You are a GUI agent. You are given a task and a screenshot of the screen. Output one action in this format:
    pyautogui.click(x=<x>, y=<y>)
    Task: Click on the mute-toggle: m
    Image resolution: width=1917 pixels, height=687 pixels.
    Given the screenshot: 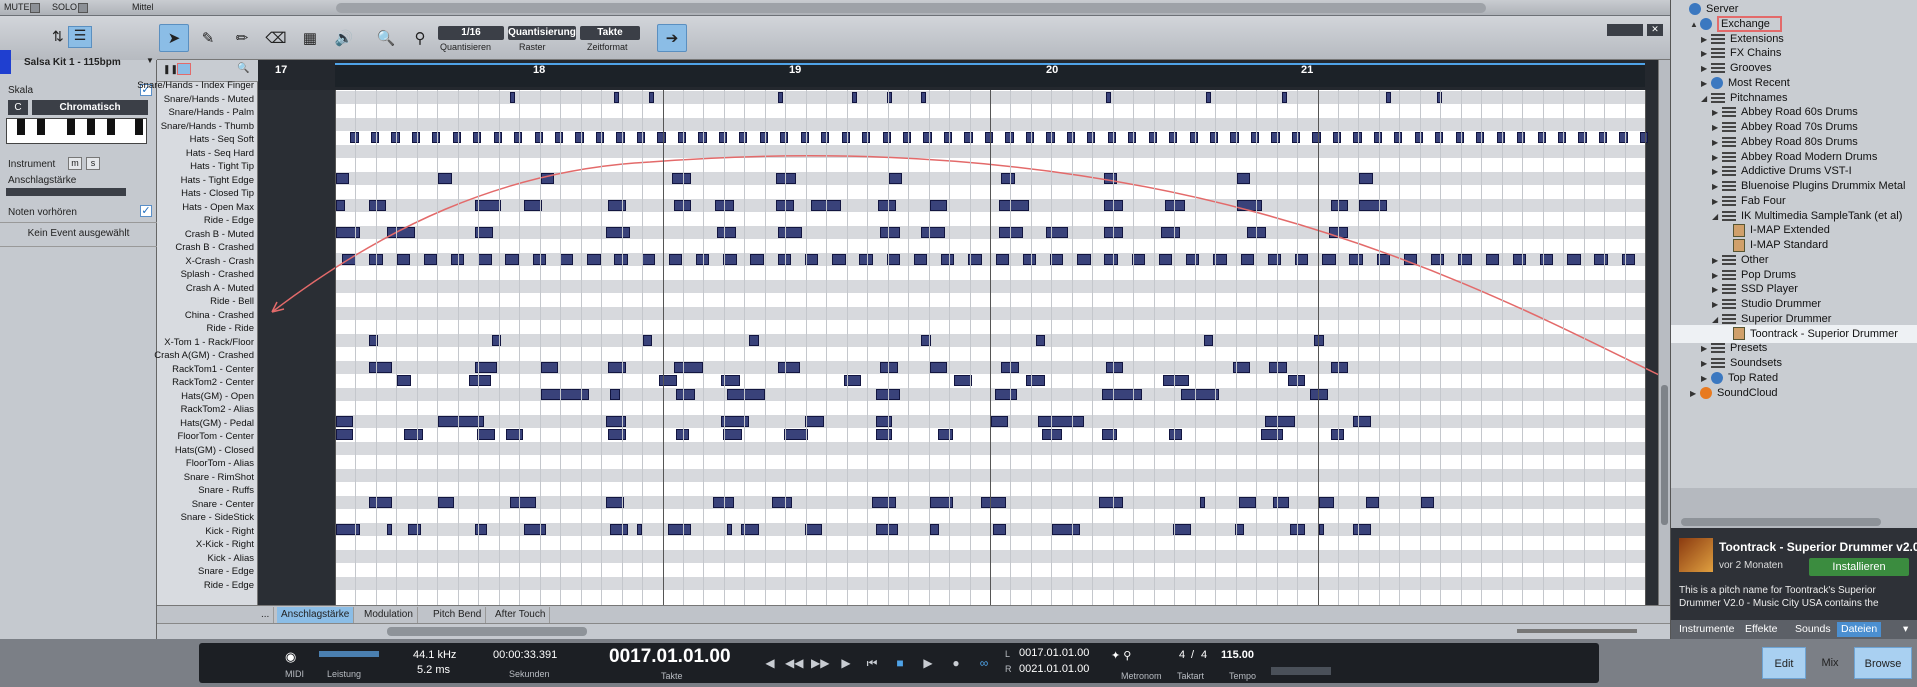 What is the action you would take?
    pyautogui.click(x=75, y=163)
    